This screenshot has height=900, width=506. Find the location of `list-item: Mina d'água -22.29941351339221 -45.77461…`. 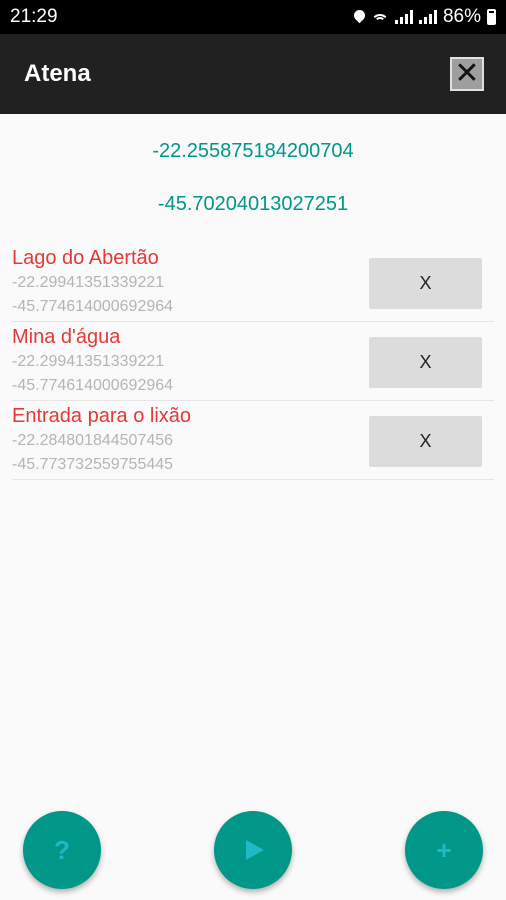

list-item: Mina d'água -22.29941351339221 -45.77461… is located at coordinates (253, 361).